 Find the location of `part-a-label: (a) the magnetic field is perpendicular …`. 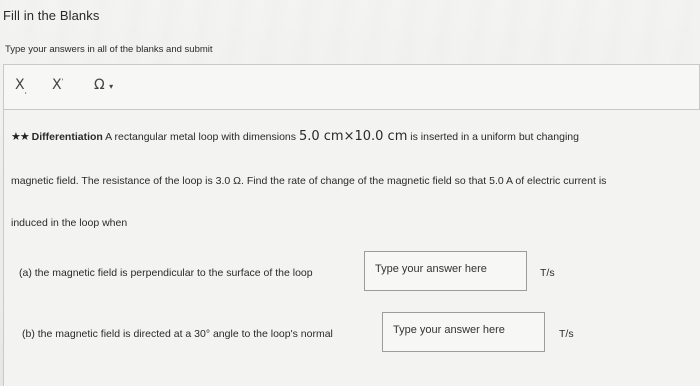

part-a-label: (a) the magnetic field is perpendicular … is located at coordinates (166, 273).